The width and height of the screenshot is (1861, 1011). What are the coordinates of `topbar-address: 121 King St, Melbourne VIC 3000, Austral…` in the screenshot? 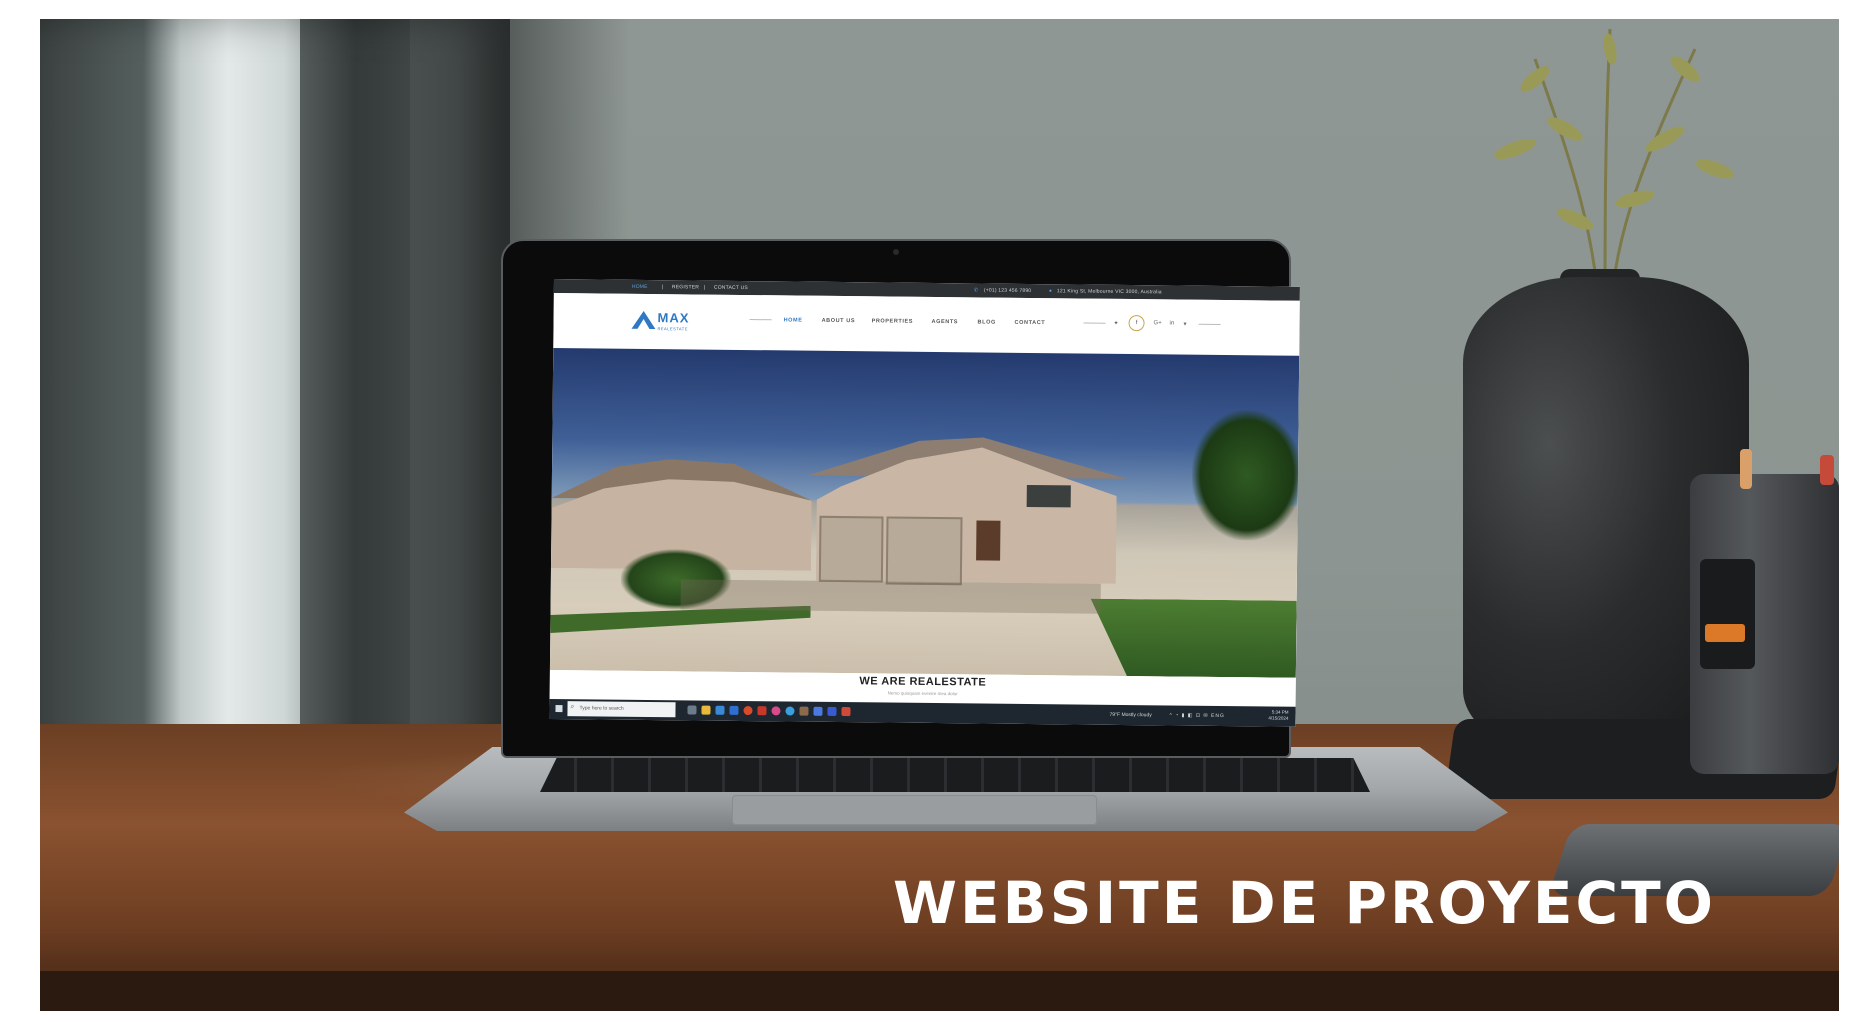 It's located at (1109, 292).